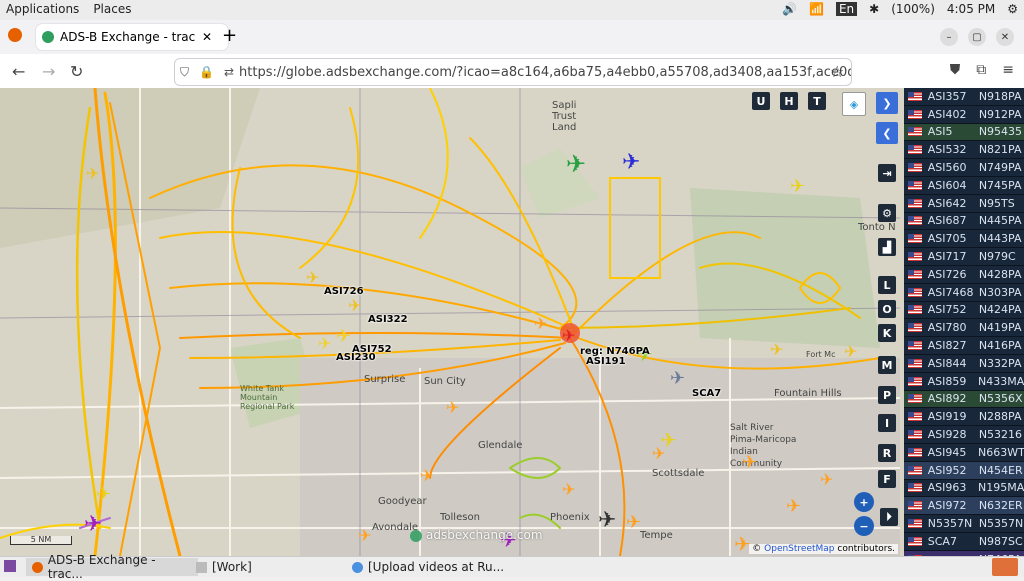  I want to click on back-button: ←, so click(18, 71).